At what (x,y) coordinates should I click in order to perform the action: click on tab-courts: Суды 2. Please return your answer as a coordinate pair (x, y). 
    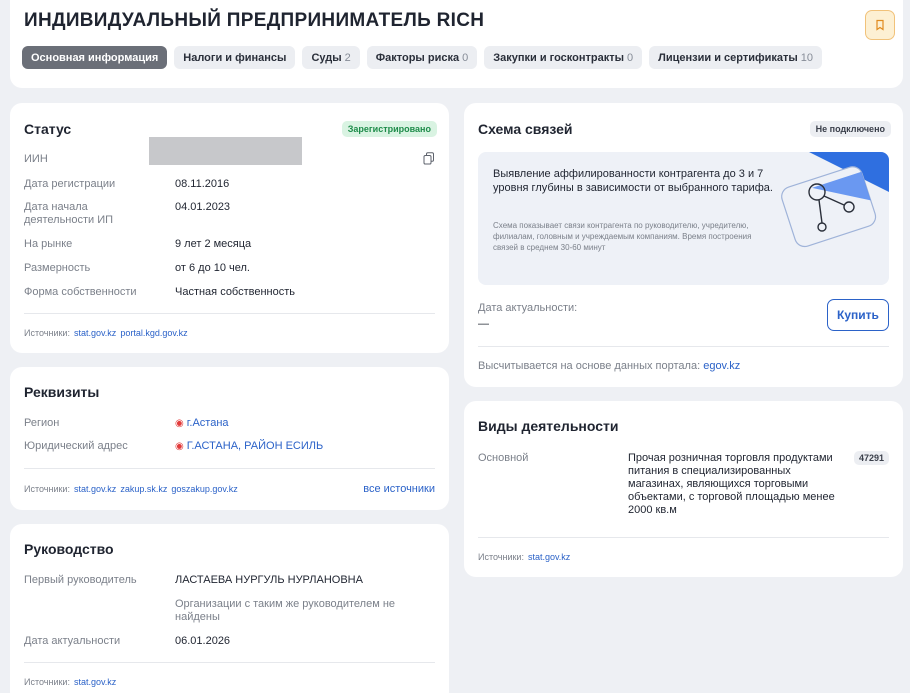
    Looking at the image, I should click on (331, 57).